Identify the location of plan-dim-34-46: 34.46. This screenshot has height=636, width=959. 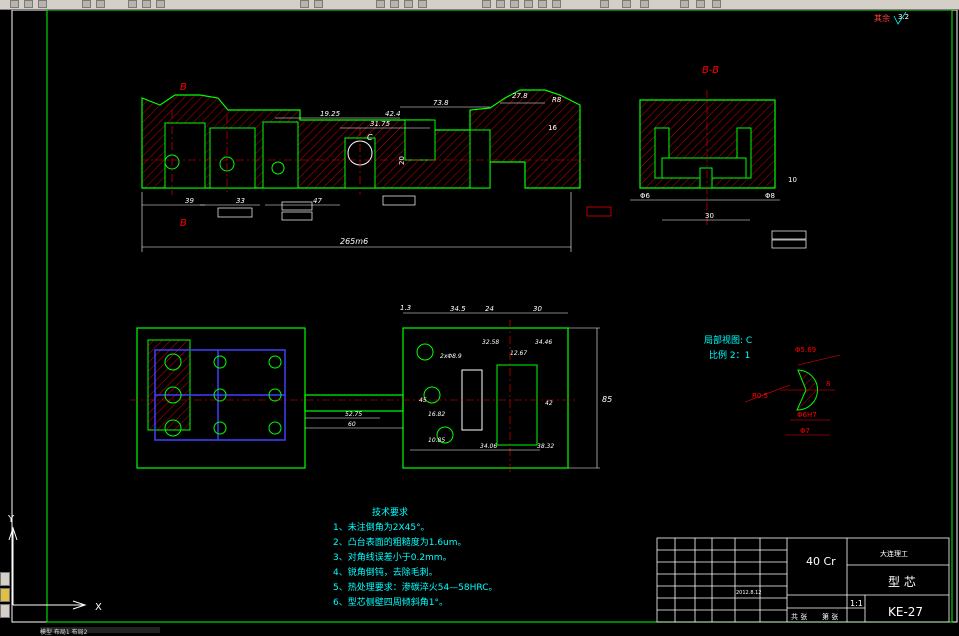
(543, 342).